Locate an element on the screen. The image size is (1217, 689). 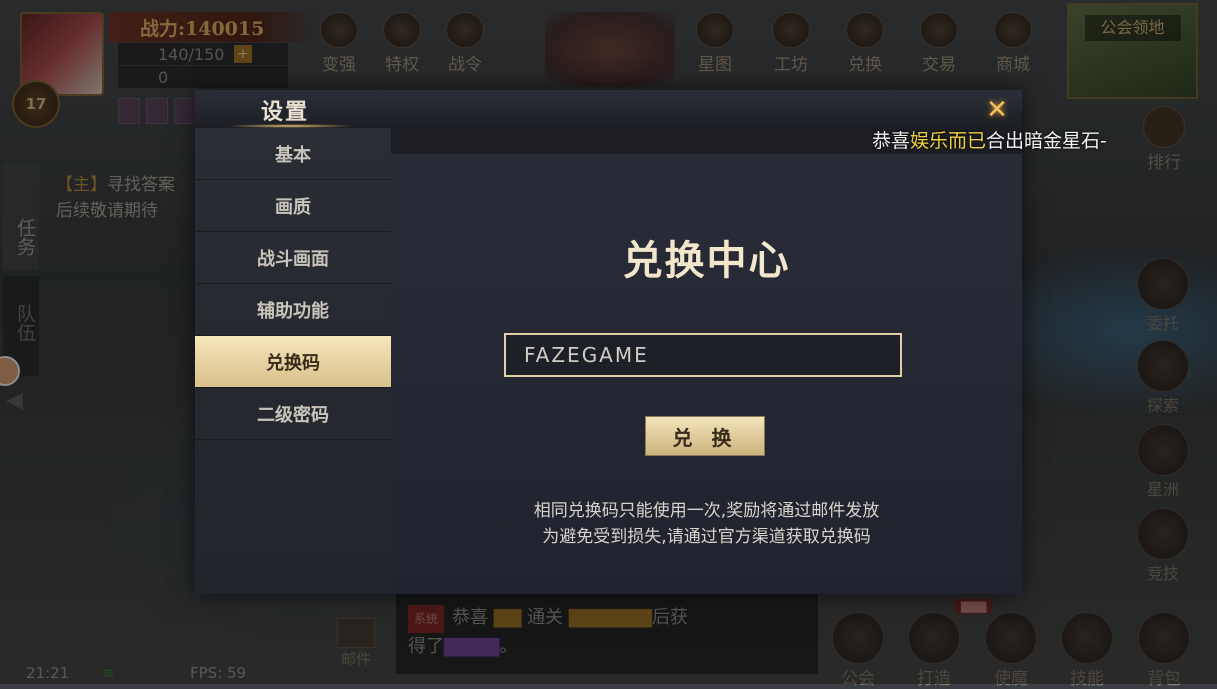
redeem-note-line: 为避免受到损失,请通过官方渠道获取兑换码 is located at coordinates (706, 537).